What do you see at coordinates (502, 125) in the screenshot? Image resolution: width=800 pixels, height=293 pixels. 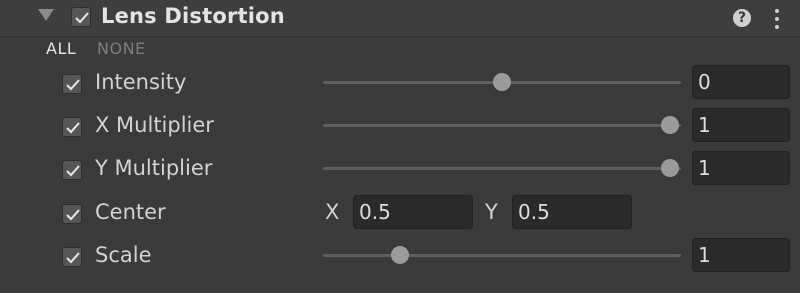 I see `x-multiplier-slider` at bounding box center [502, 125].